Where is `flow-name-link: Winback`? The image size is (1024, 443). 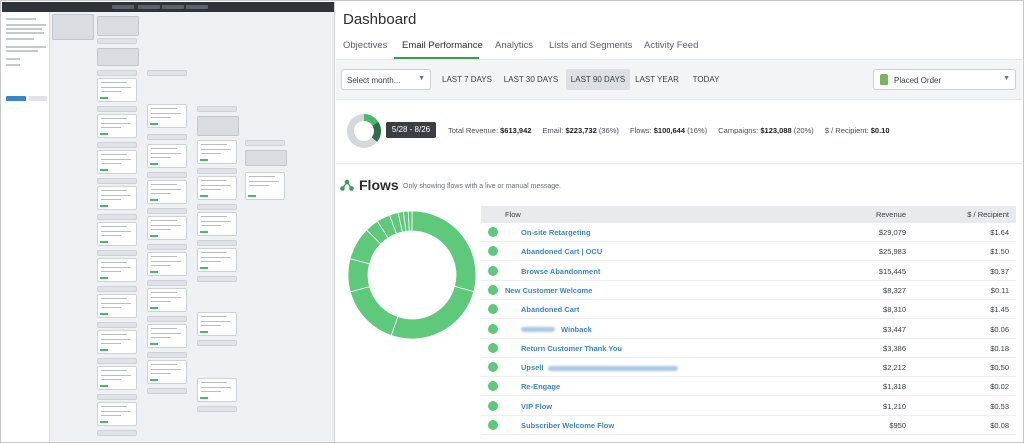 flow-name-link: Winback is located at coordinates (556, 329).